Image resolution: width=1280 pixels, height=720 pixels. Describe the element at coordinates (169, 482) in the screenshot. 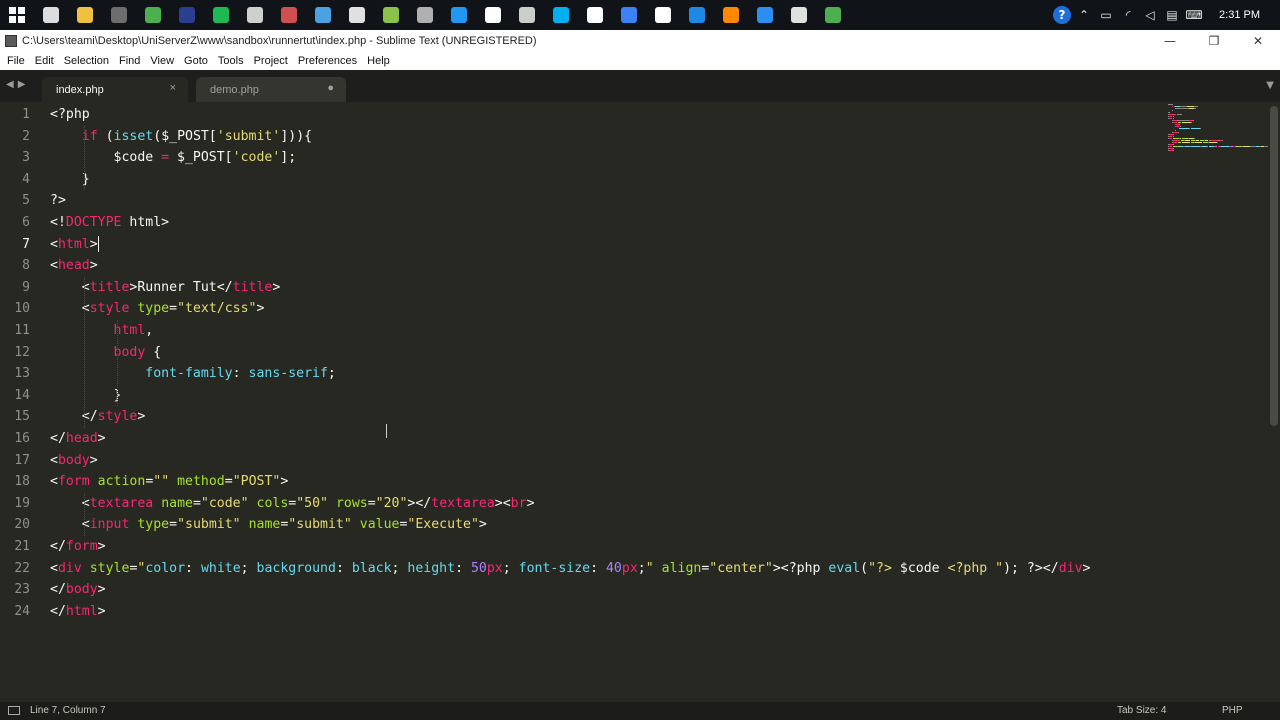

I see `code-line: <form action="" method="POST">` at that location.